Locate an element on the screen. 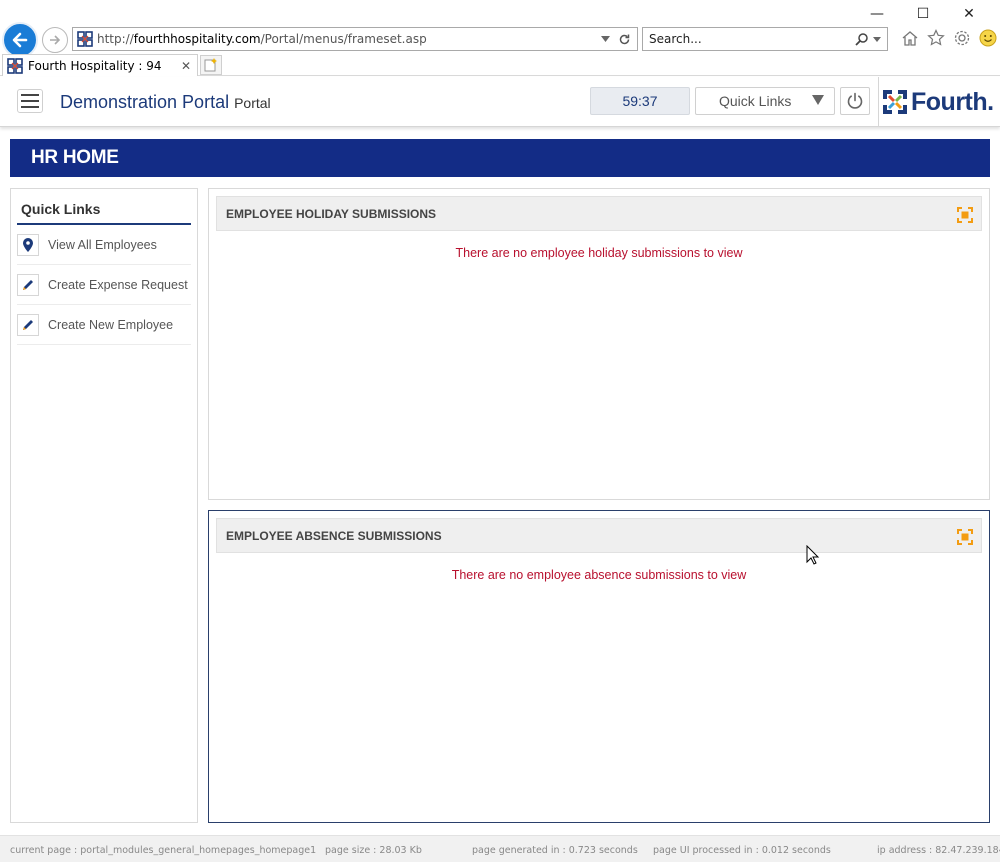 The width and height of the screenshot is (1000, 862). new-tab-button is located at coordinates (211, 65).